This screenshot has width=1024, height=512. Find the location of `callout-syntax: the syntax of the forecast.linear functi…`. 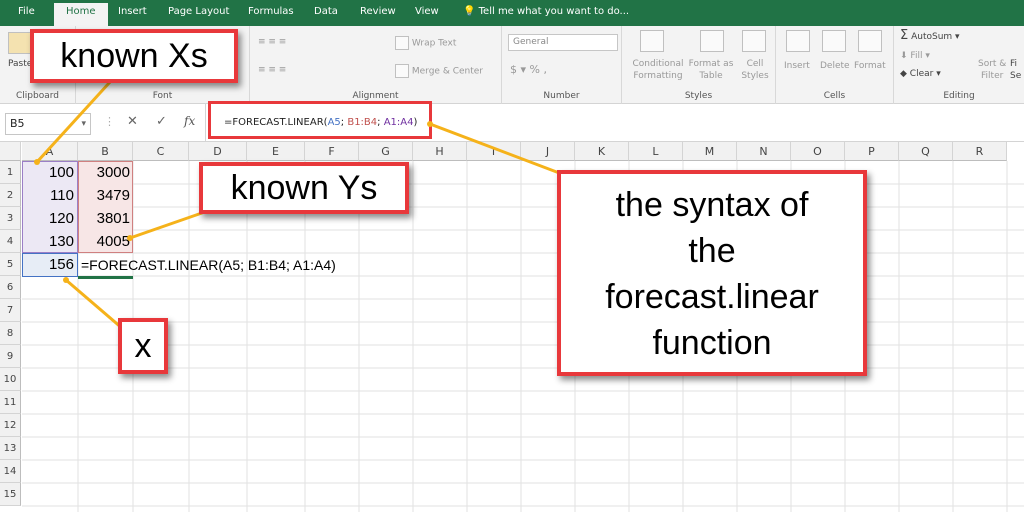

callout-syntax: the syntax of the forecast.linear functi… is located at coordinates (712, 273).